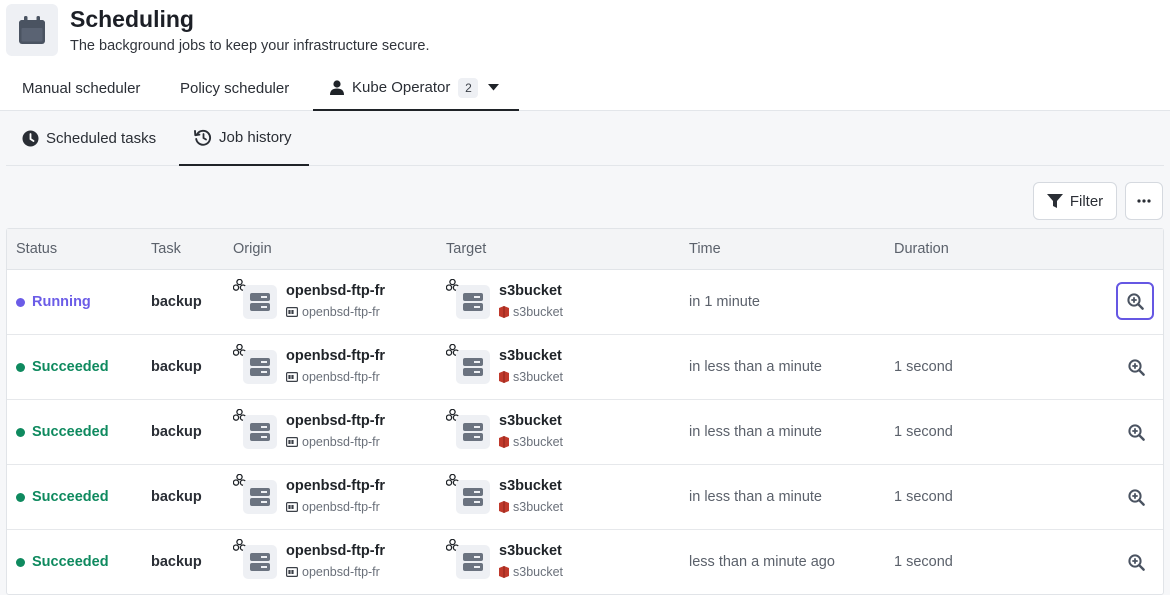 This screenshot has height=595, width=1170. Describe the element at coordinates (81, 88) in the screenshot. I see `tab-manual-scheduler: Manual scheduler` at that location.